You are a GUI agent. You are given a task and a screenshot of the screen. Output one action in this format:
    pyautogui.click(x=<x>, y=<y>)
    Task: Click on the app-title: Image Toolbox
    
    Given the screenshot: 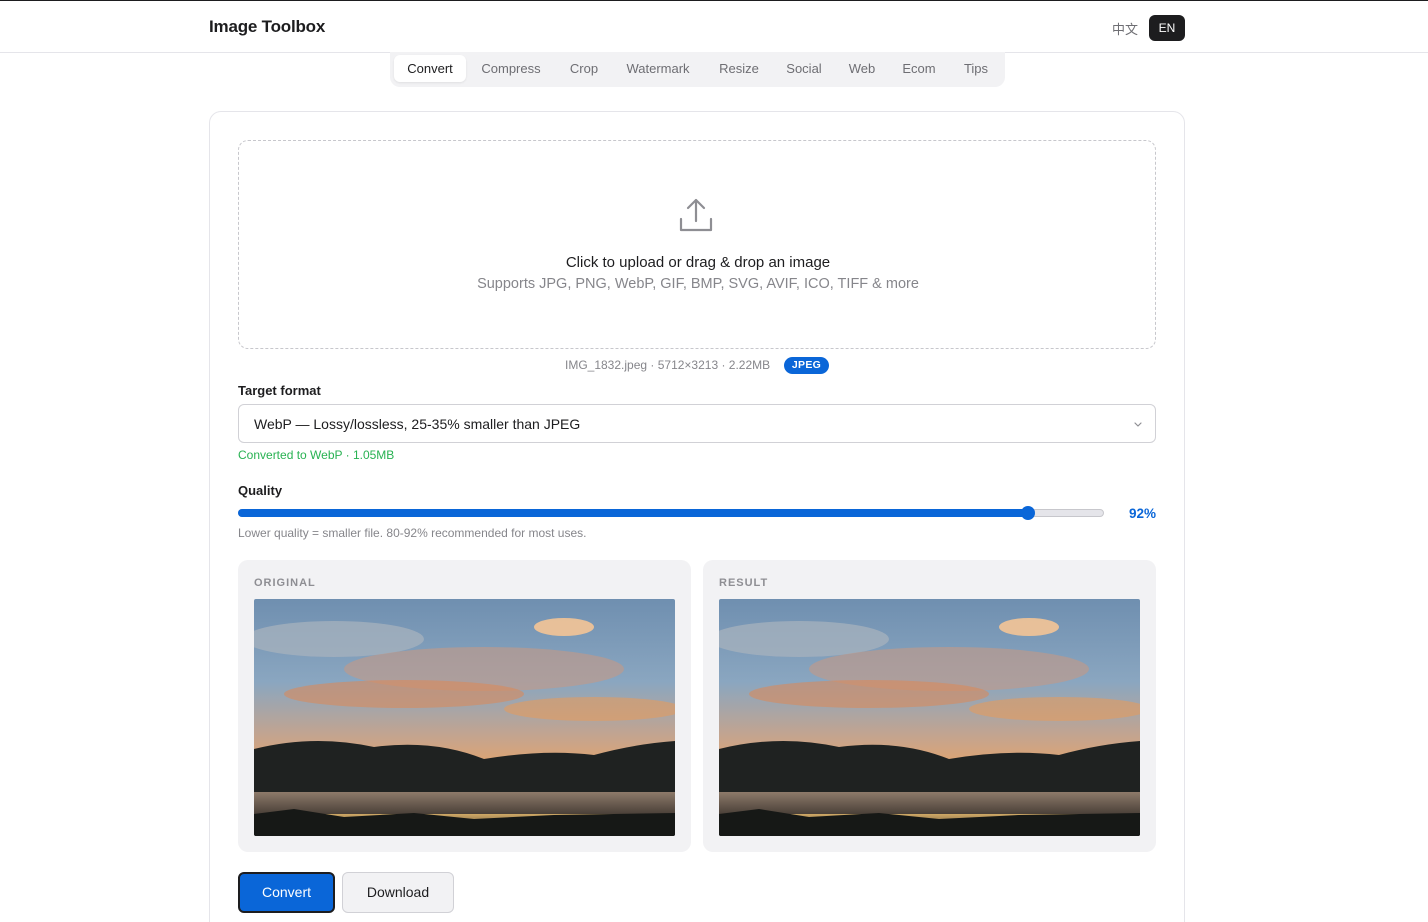 What is the action you would take?
    pyautogui.click(x=267, y=26)
    